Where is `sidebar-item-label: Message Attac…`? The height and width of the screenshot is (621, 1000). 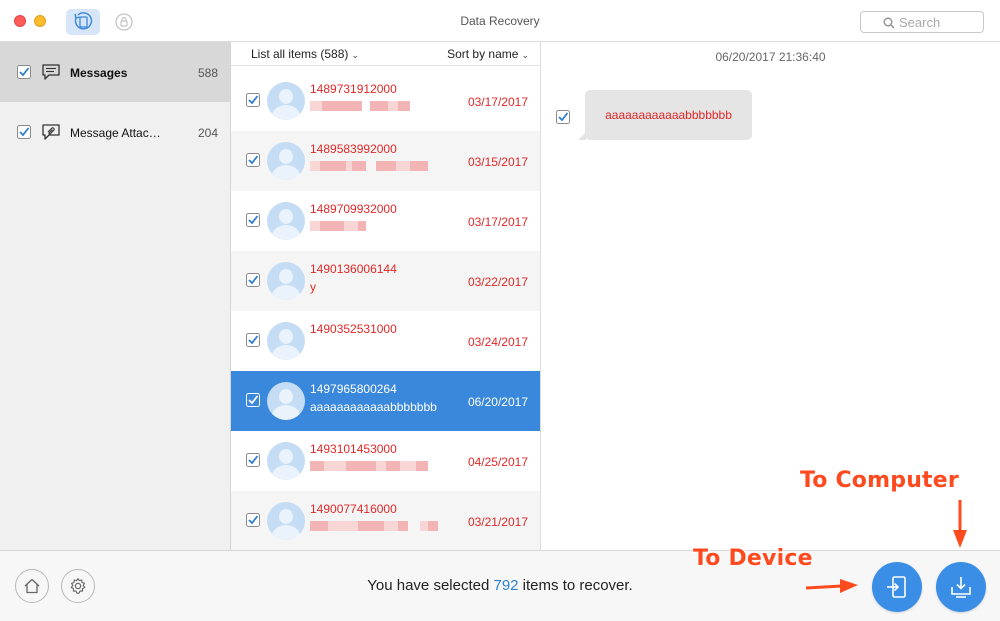
sidebar-item-label: Message Attac… is located at coordinates (115, 133).